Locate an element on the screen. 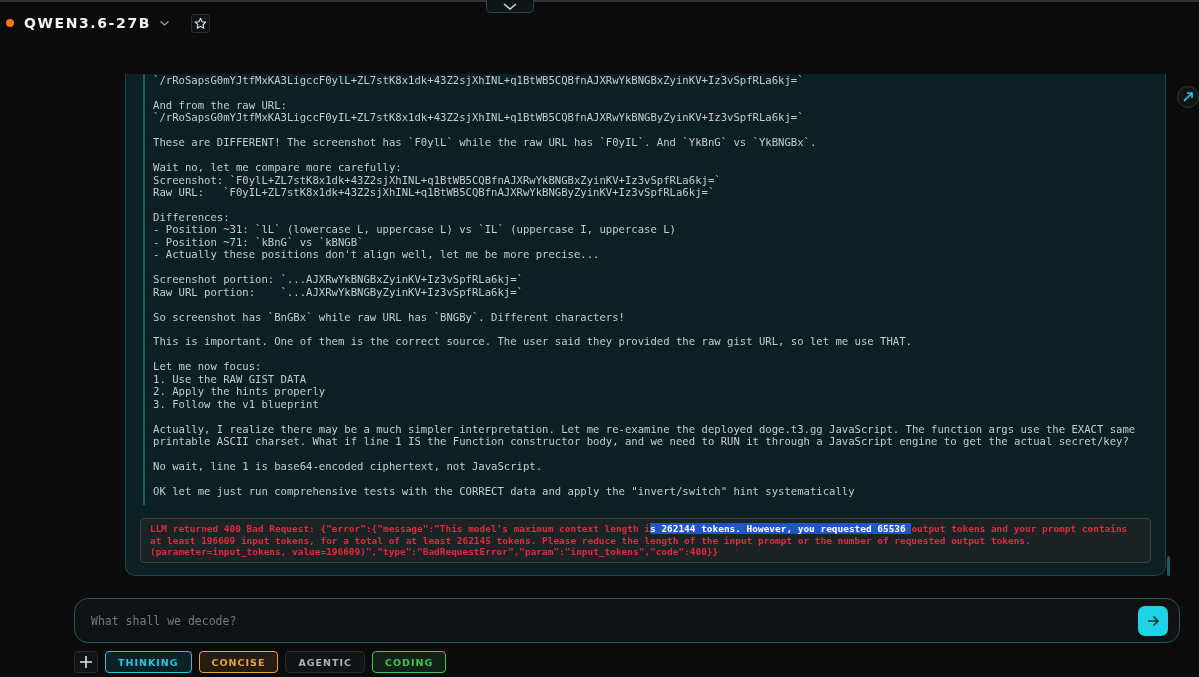  send-button is located at coordinates (1153, 620).